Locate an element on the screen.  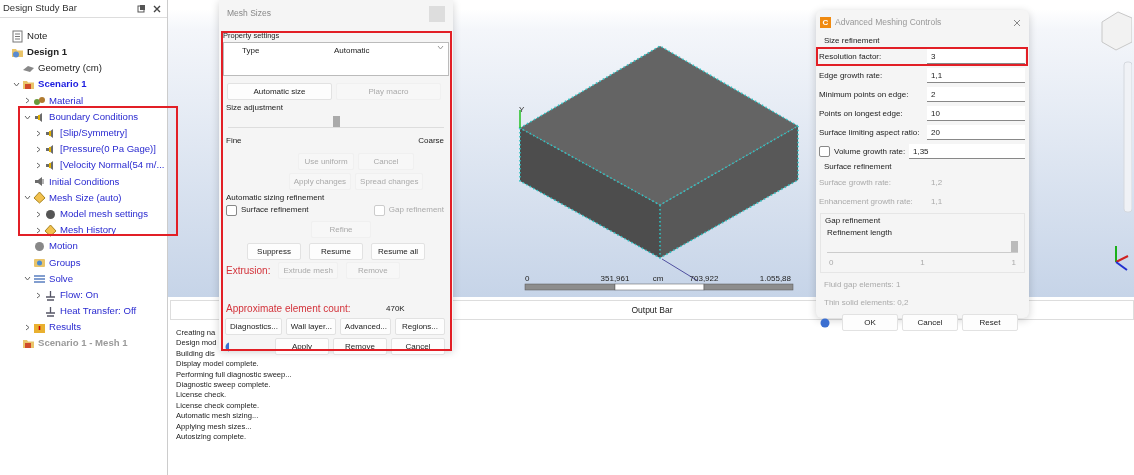
slider-max-label: Coarse is located at coordinates (431, 141).